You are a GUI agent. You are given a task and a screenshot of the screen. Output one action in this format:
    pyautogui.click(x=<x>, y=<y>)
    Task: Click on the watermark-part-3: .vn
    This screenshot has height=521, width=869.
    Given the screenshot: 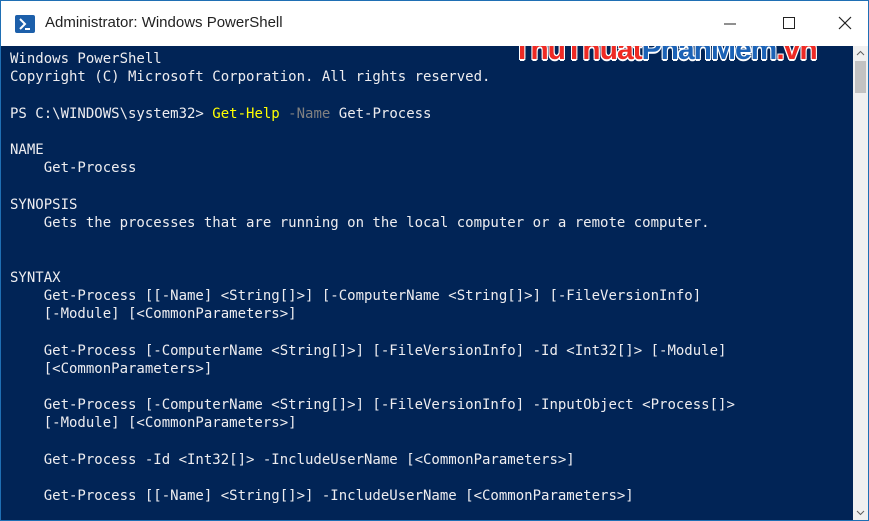 What is the action you would take?
    pyautogui.click(x=796, y=56)
    